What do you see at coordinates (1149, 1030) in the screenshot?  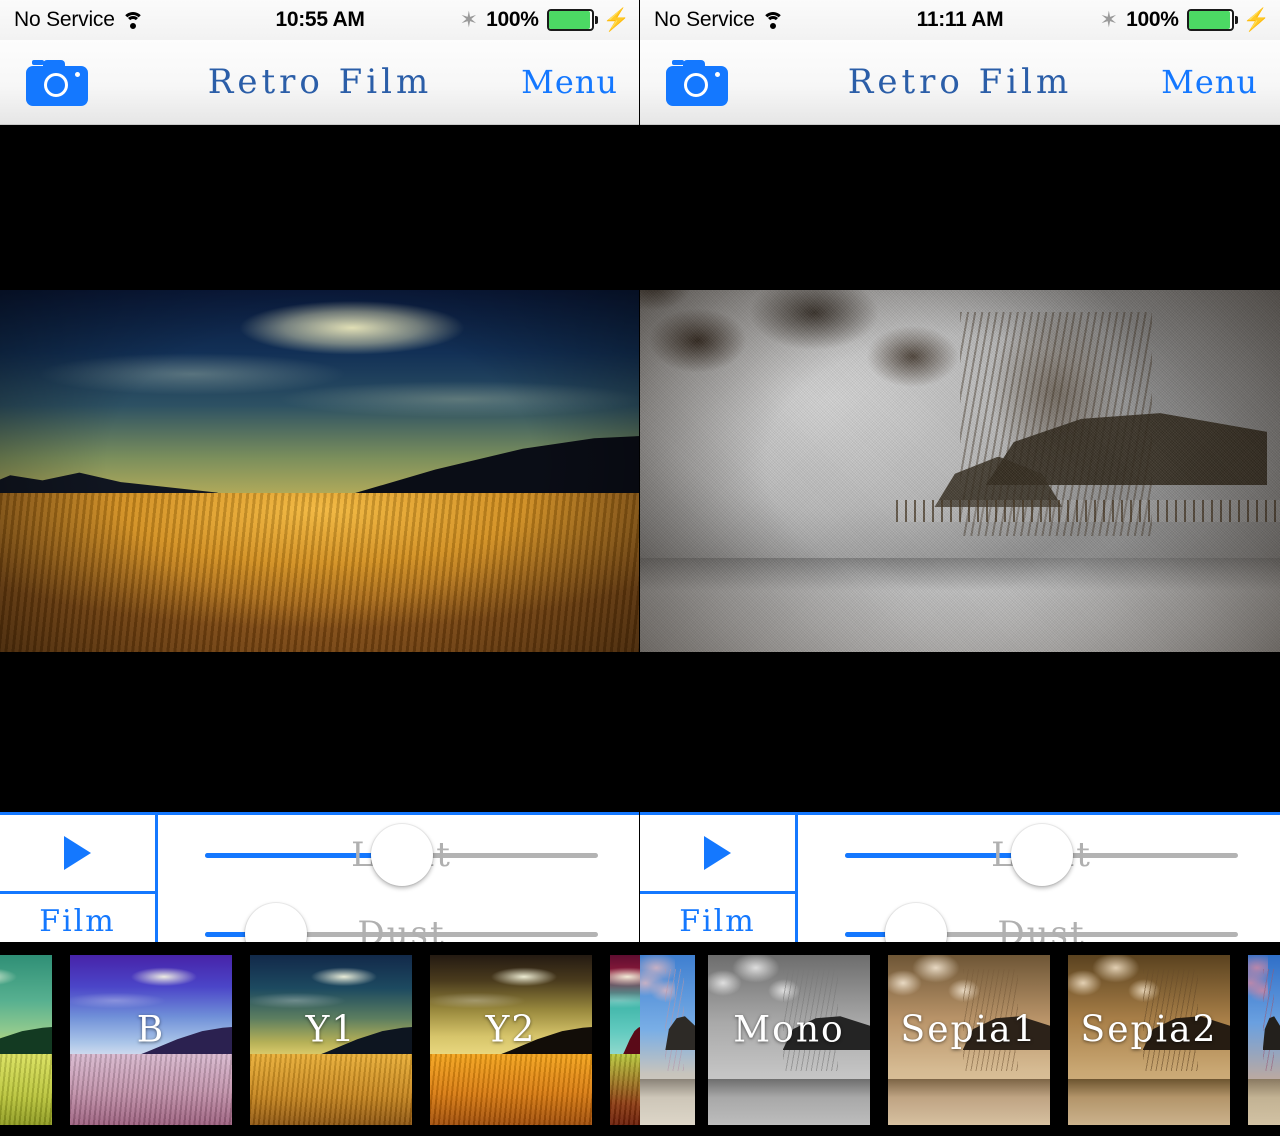 I see `thumb-caption: Sepia2` at bounding box center [1149, 1030].